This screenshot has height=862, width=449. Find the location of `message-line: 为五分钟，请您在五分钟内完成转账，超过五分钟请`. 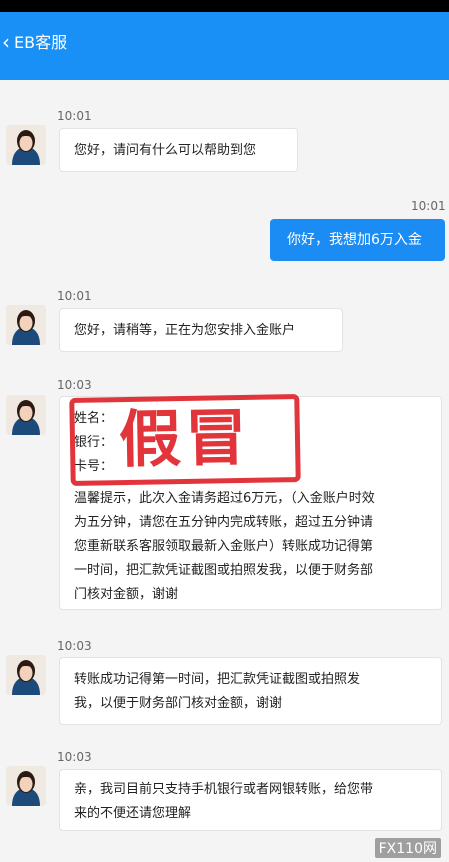

message-line: 为五分钟，请您在五分钟内完成转账，超过五分钟请 is located at coordinates (224, 522).